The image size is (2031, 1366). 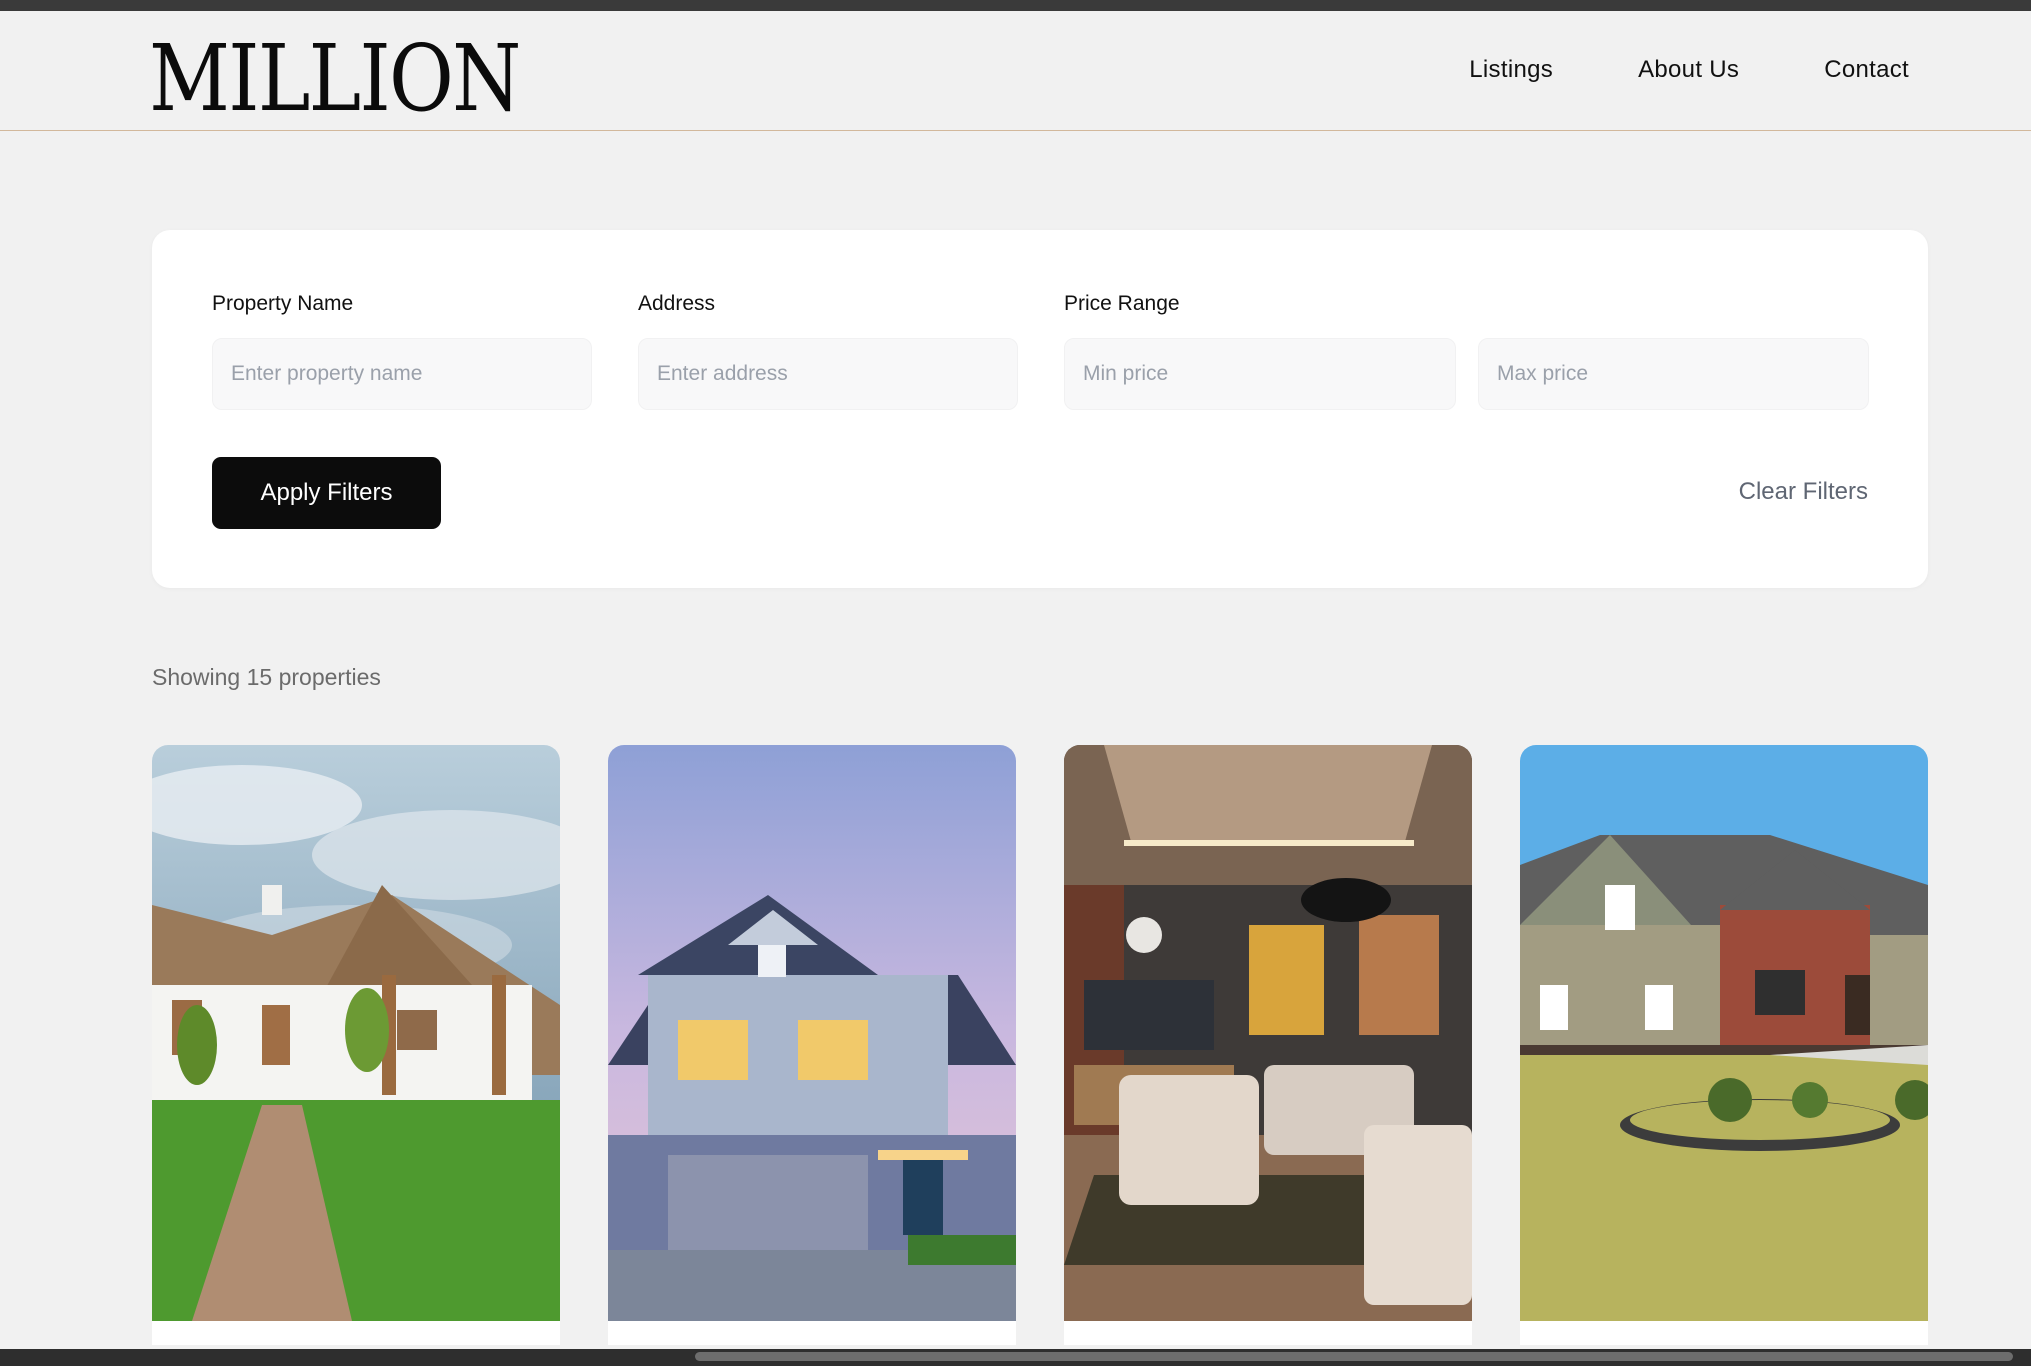 What do you see at coordinates (283, 303) in the screenshot?
I see `property-name-label: Property Name` at bounding box center [283, 303].